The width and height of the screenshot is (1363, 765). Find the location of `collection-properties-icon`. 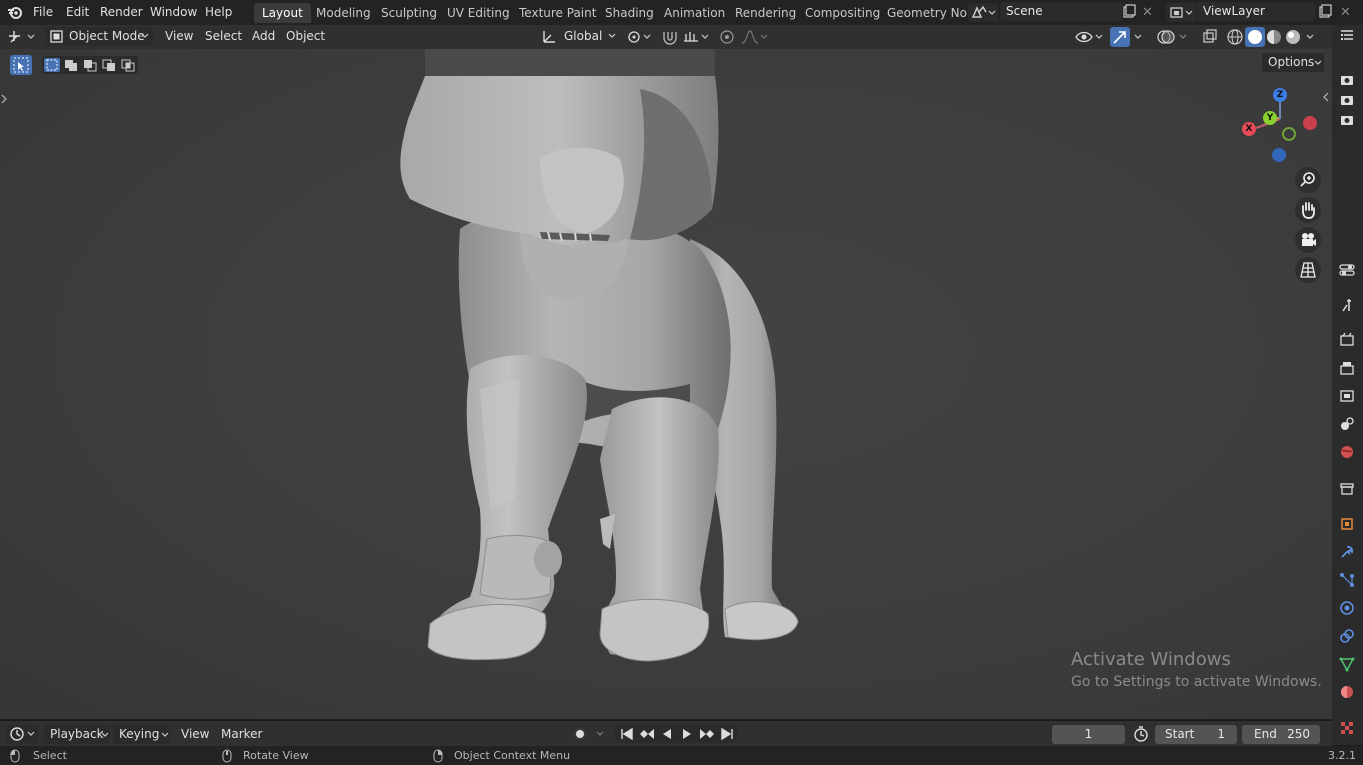

collection-properties-icon is located at coordinates (1347, 489).